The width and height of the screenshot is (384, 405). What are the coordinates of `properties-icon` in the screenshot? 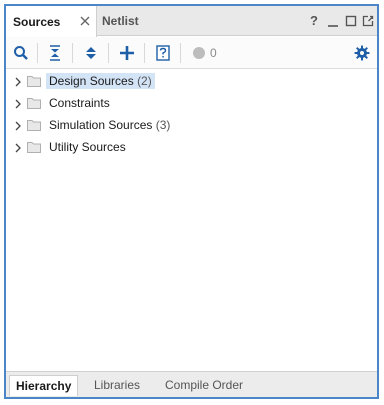 It's located at (163, 53).